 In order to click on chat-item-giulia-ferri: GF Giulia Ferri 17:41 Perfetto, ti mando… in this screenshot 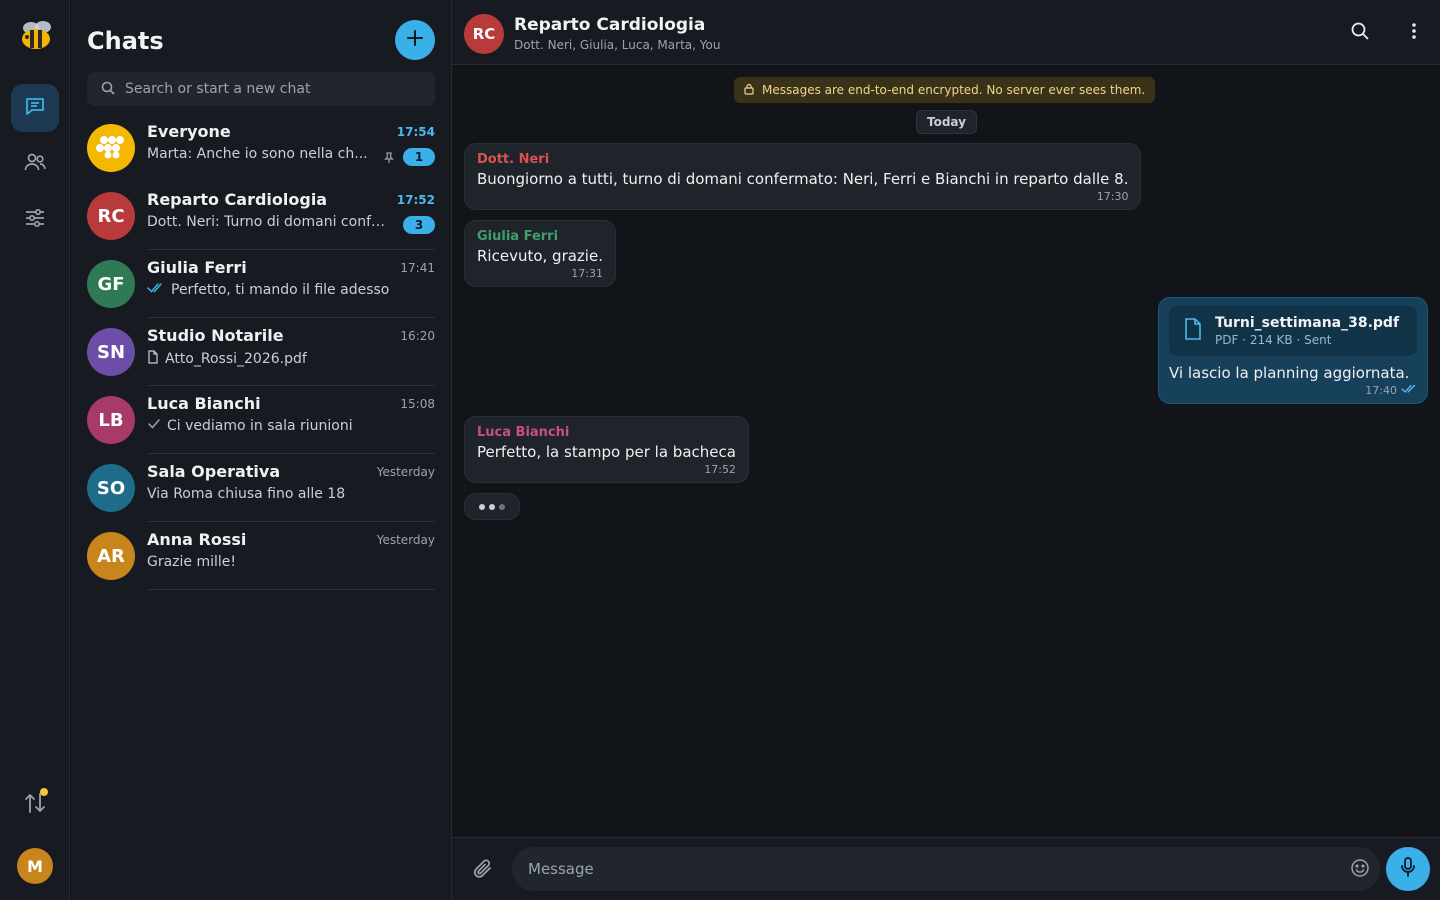, I will do `click(261, 284)`.